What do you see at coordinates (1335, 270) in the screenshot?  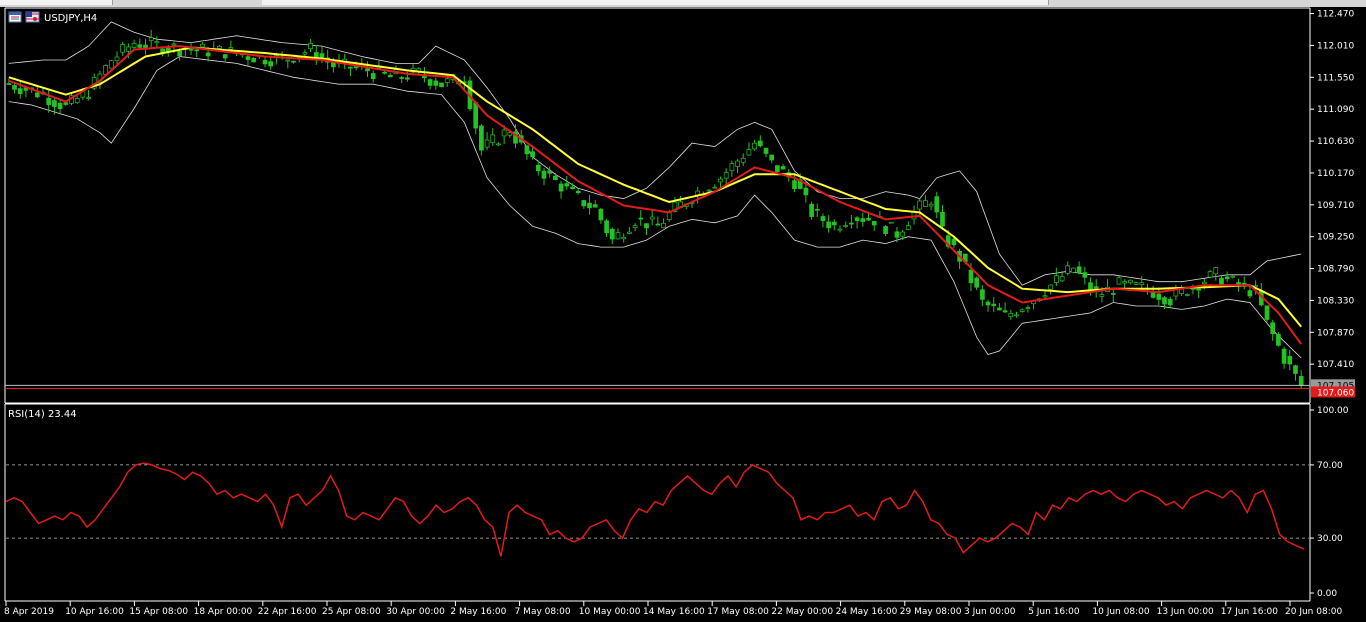 I see `price-tick-label: 108.790` at bounding box center [1335, 270].